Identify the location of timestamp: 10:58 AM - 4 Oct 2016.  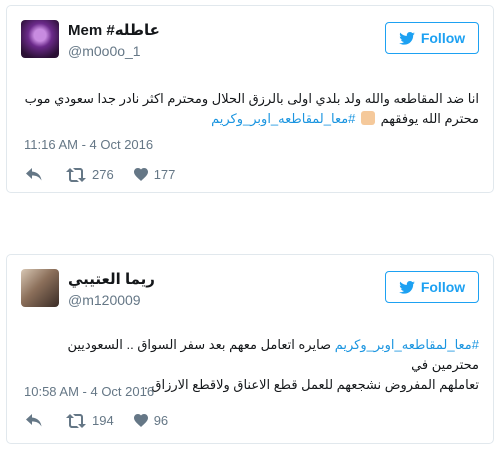
(89, 391).